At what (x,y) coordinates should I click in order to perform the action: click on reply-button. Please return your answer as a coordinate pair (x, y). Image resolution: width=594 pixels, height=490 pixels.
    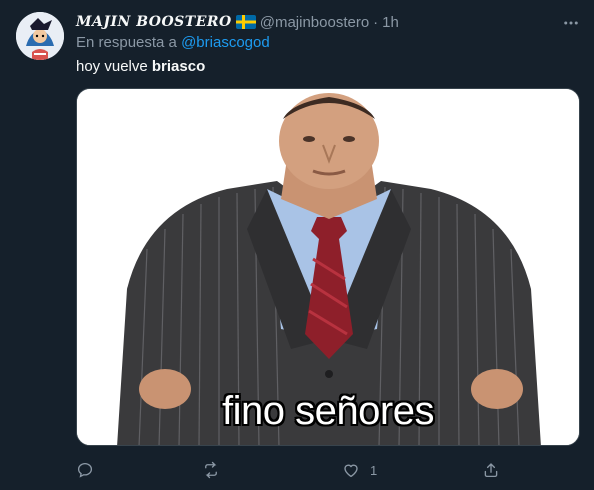
    Looking at the image, I should click on (85, 470).